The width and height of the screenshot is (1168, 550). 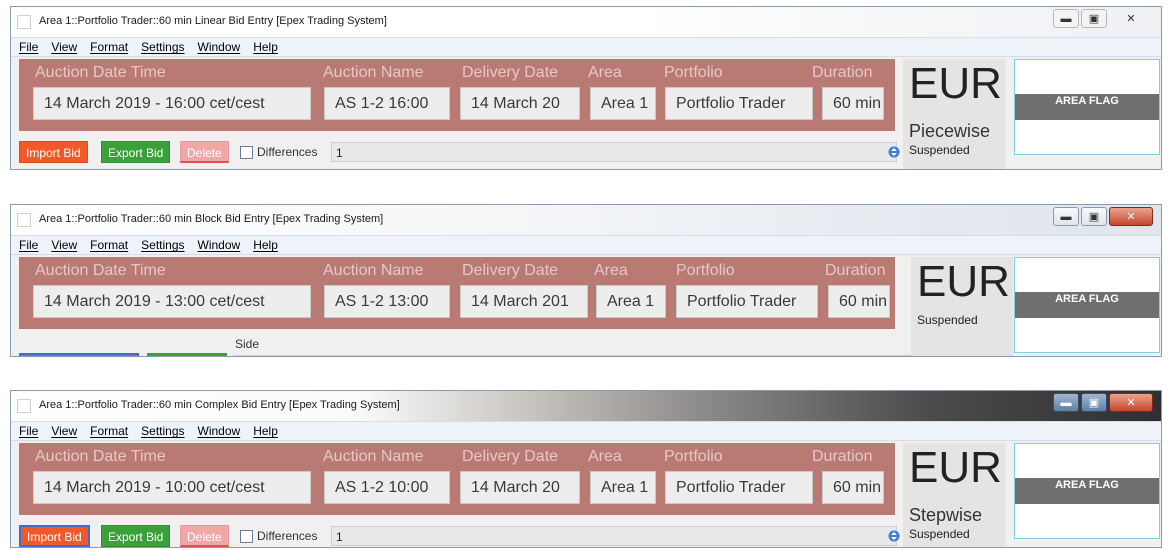 What do you see at coordinates (573, 355) in the screenshot?
I see `side-field` at bounding box center [573, 355].